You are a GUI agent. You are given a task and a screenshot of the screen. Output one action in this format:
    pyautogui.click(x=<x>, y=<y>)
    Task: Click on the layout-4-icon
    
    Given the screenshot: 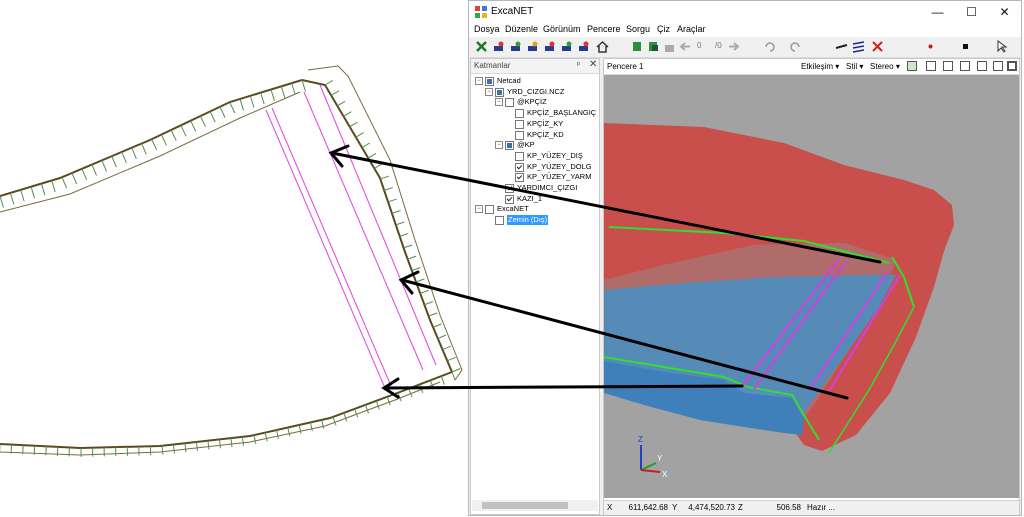 What is the action you would take?
    pyautogui.click(x=982, y=66)
    